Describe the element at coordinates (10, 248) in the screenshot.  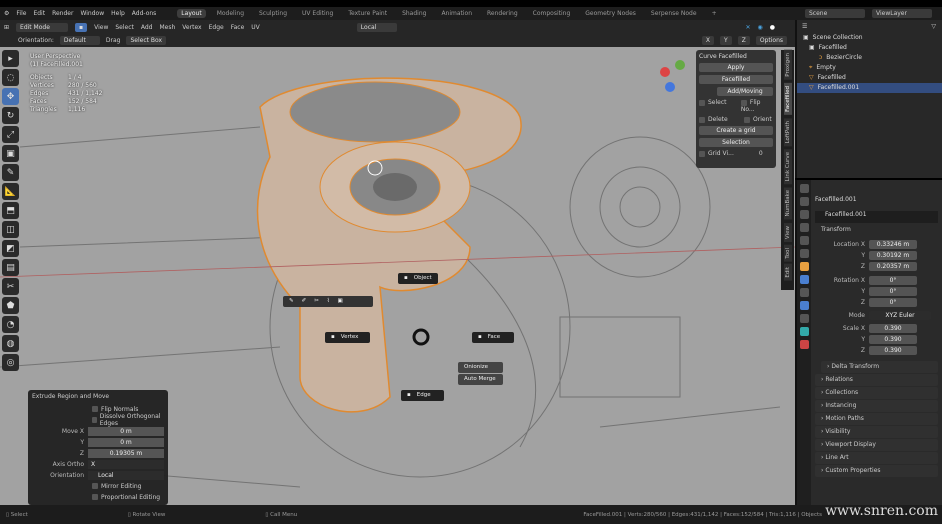
I see `bevel-tool-icon: ◩` at that location.